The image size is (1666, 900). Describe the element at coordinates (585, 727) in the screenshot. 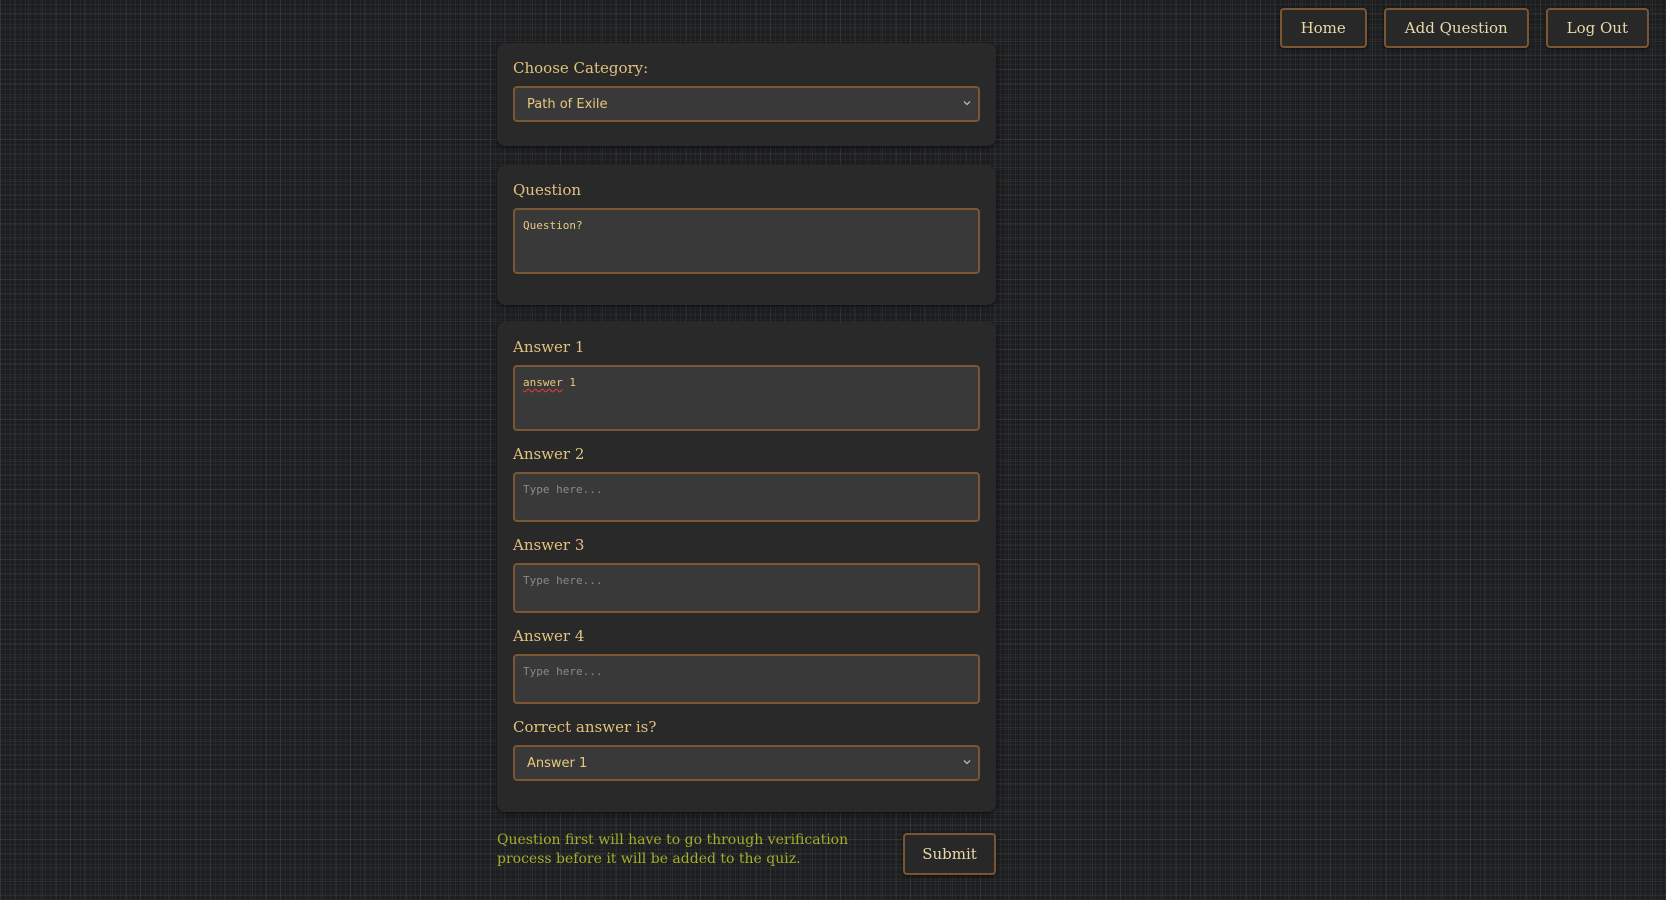

I see `correct-answer-label: Correct answer is?` at that location.